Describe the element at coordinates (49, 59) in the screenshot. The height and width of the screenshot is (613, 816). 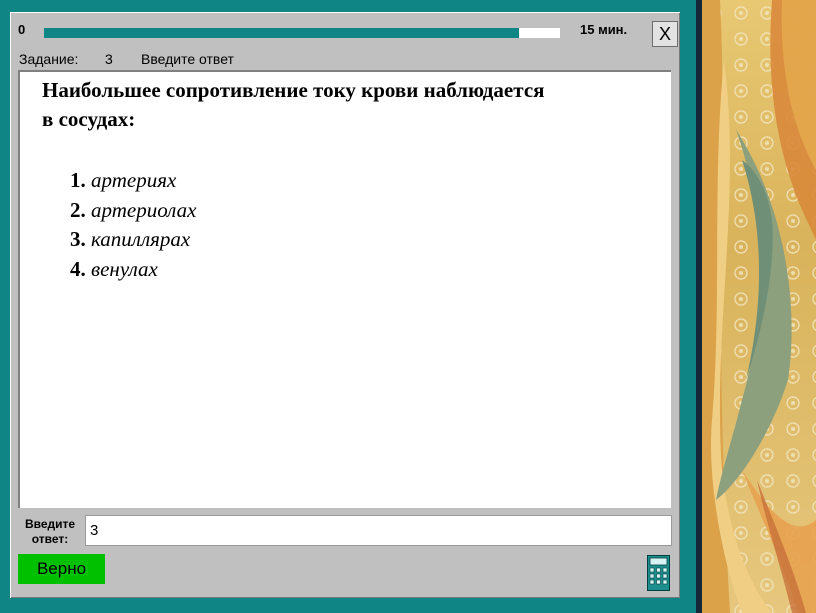
I see `task-label: Задание:` at that location.